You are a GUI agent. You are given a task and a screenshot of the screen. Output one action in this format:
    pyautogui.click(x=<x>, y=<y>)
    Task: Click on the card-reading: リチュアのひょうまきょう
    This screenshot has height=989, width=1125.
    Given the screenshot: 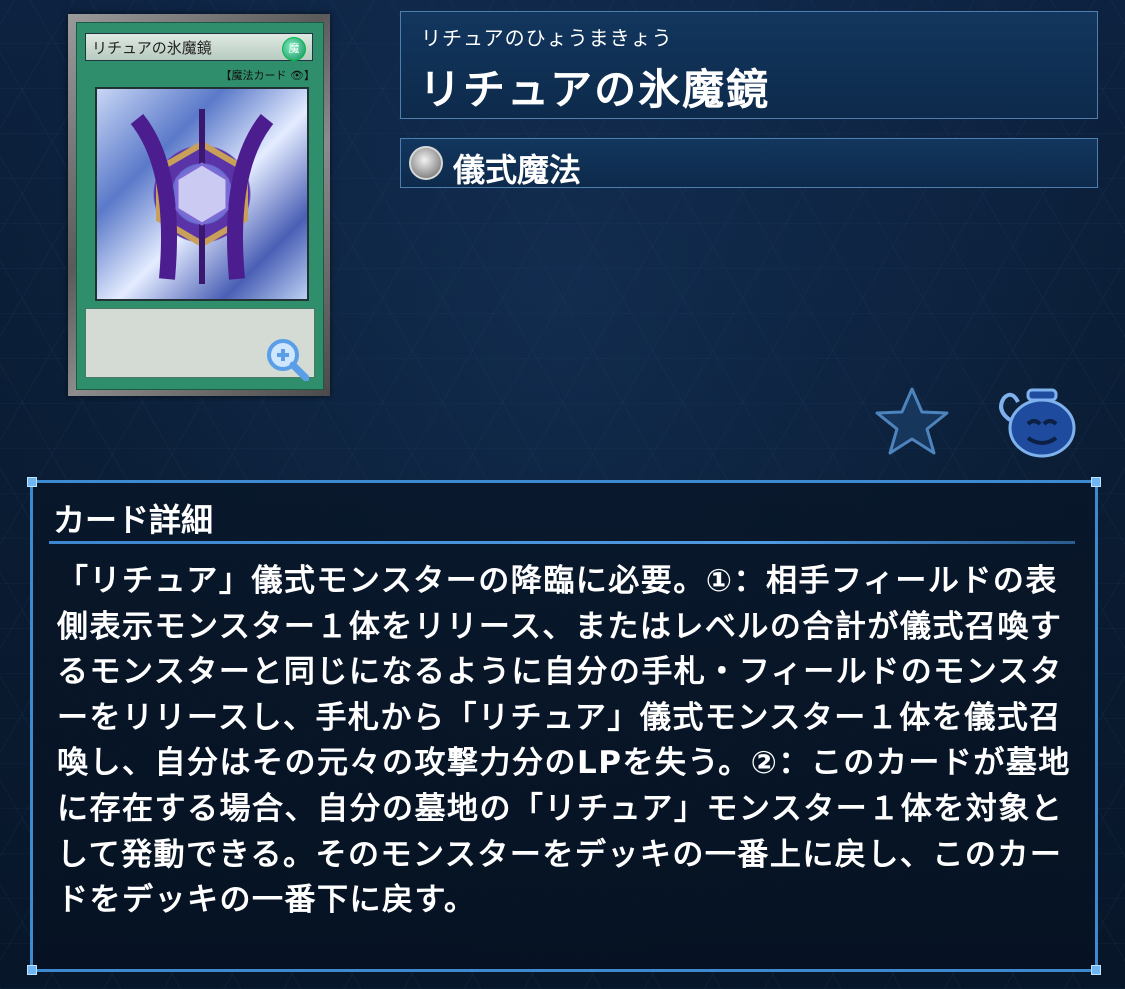 What is the action you would take?
    pyautogui.click(x=547, y=38)
    